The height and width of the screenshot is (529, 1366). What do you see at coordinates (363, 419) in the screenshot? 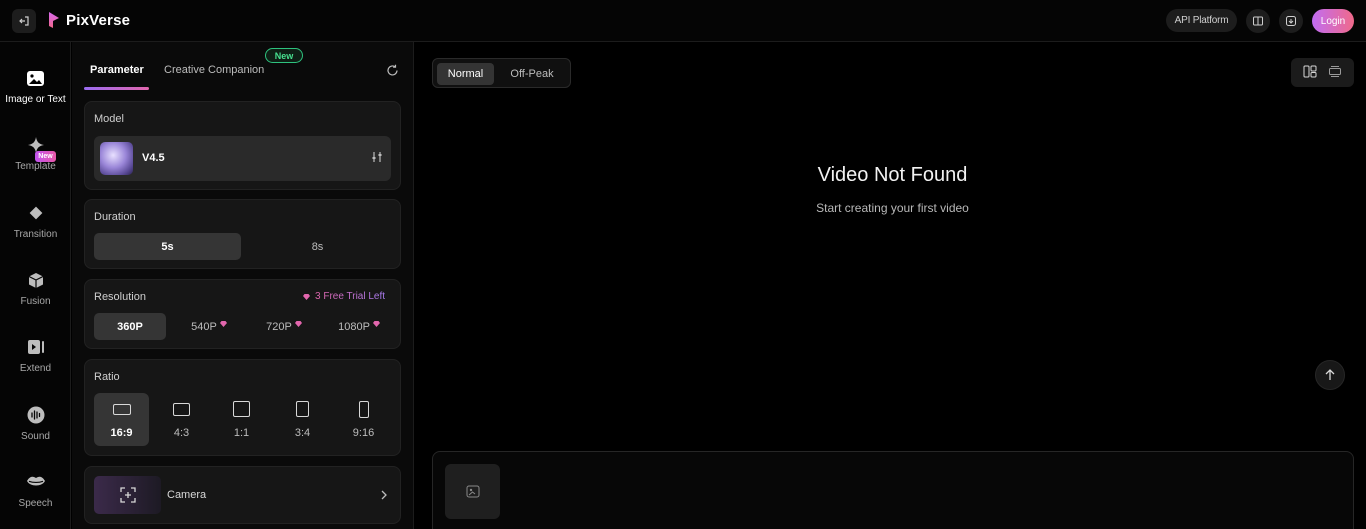
I see `ratio-option-9-16: 9:16` at bounding box center [363, 419].